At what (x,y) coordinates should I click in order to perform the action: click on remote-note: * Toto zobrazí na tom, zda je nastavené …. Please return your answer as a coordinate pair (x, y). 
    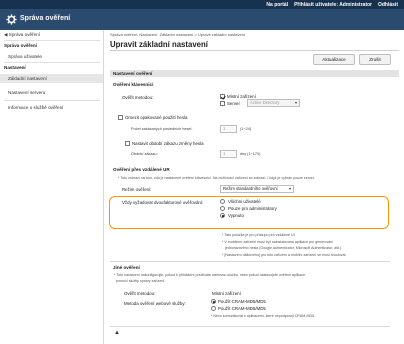
    Looking at the image, I should click on (216, 178).